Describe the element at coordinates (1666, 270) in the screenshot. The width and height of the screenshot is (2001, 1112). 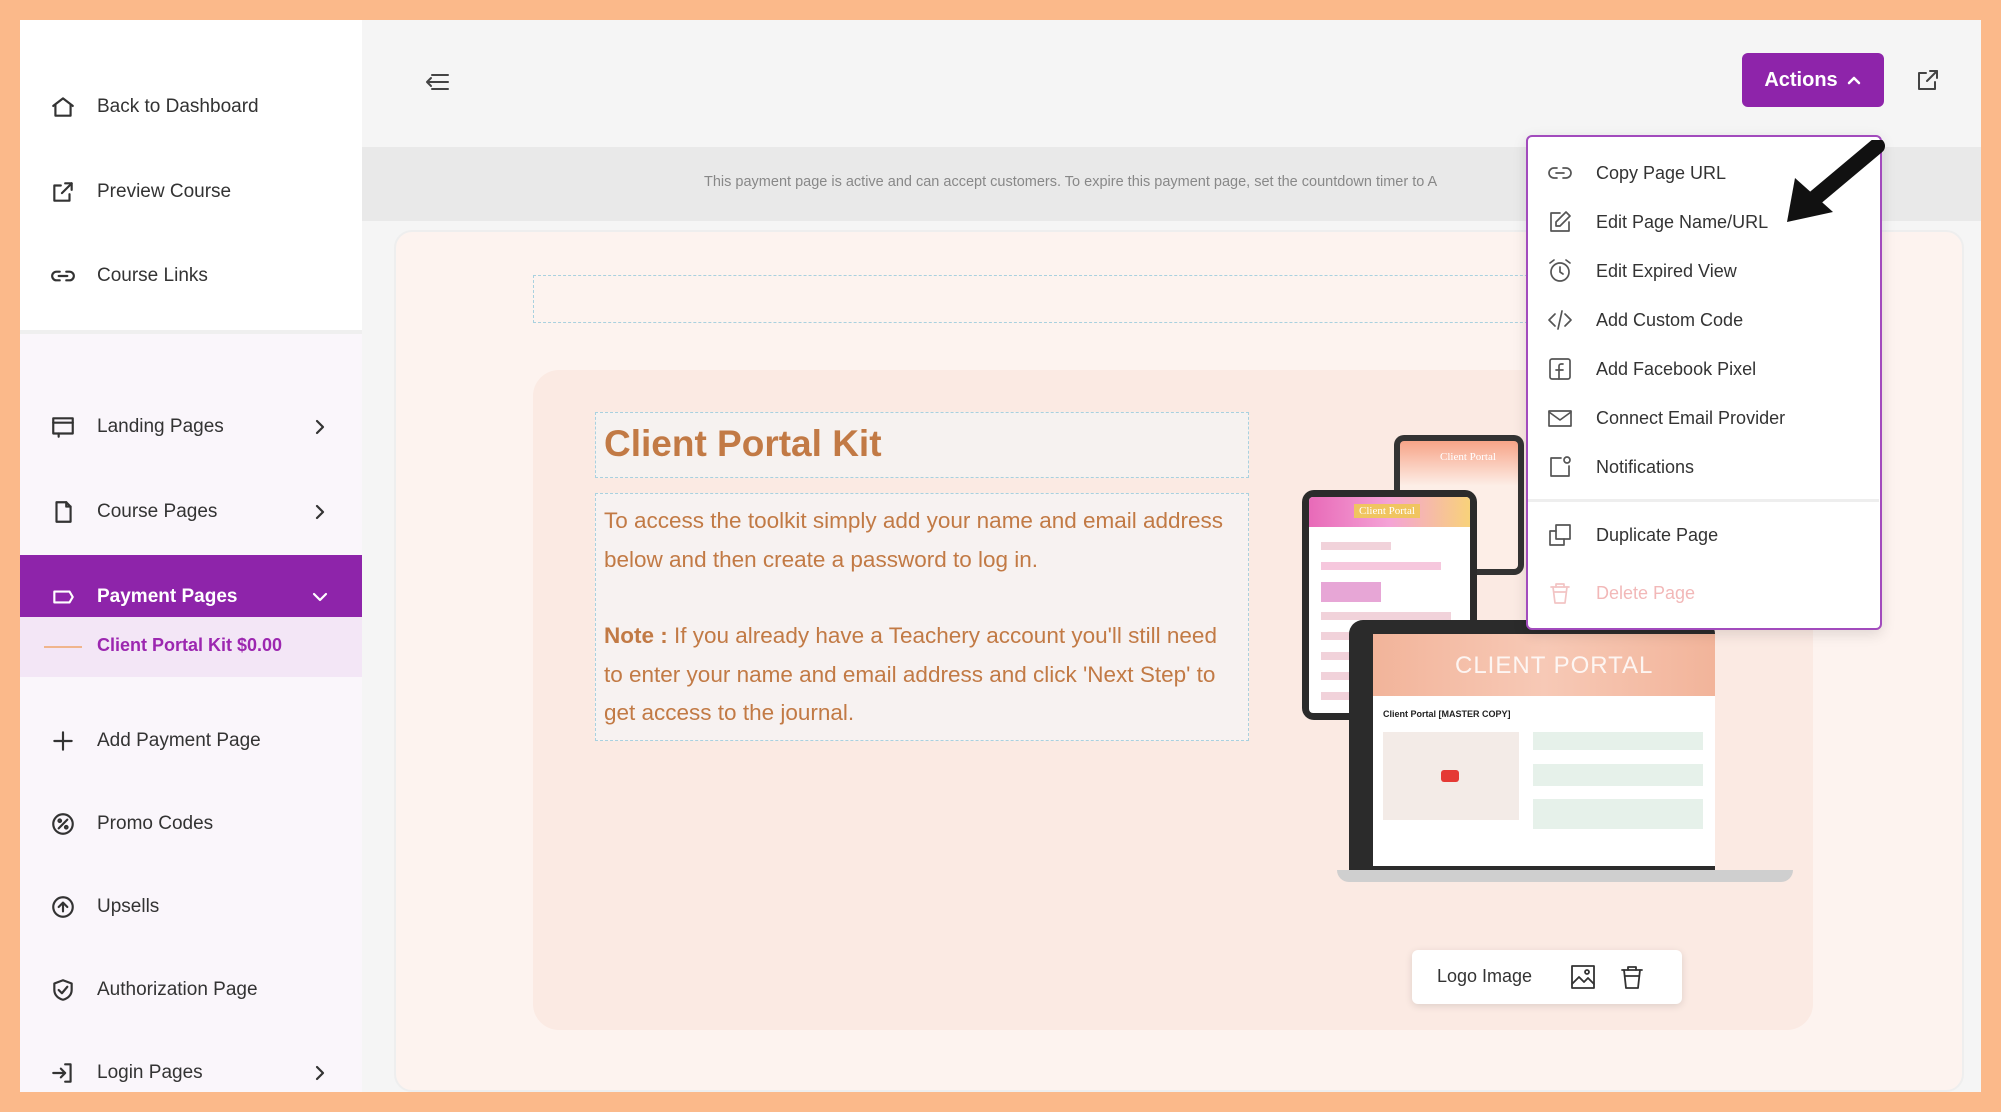
I see `menu-item-label: Edit Expired View` at that location.